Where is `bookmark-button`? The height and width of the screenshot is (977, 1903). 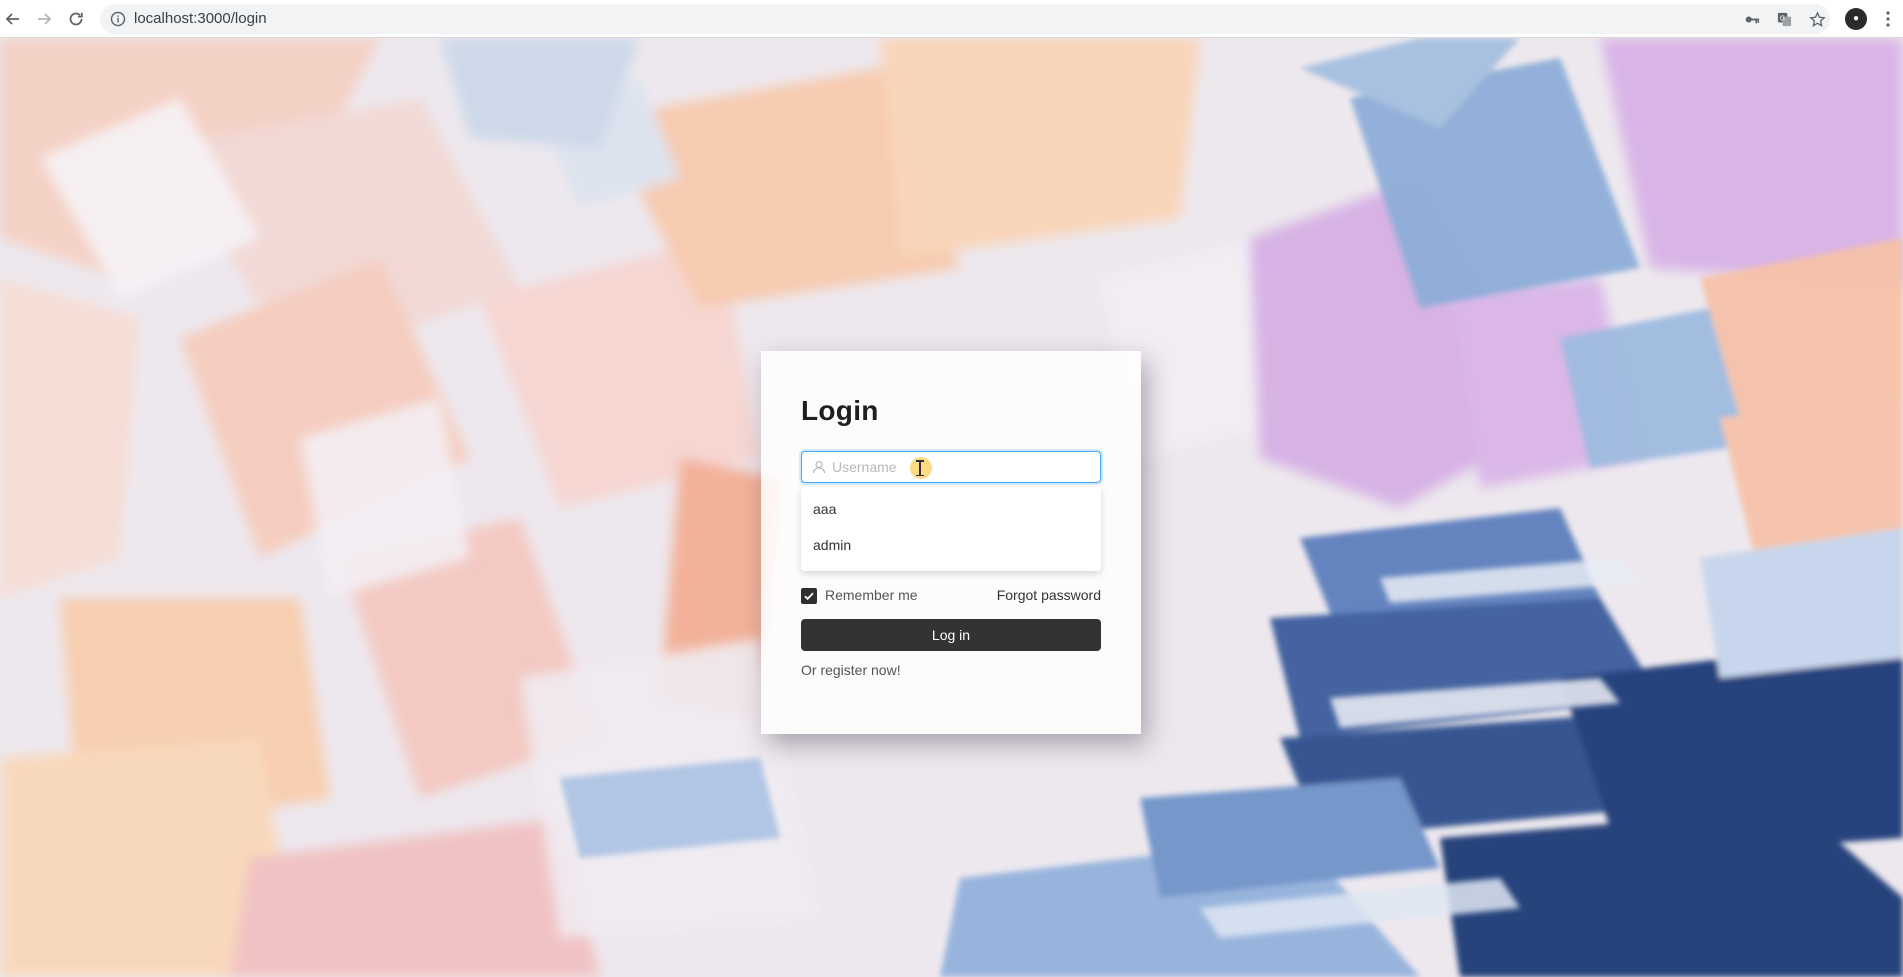 bookmark-button is located at coordinates (1817, 19).